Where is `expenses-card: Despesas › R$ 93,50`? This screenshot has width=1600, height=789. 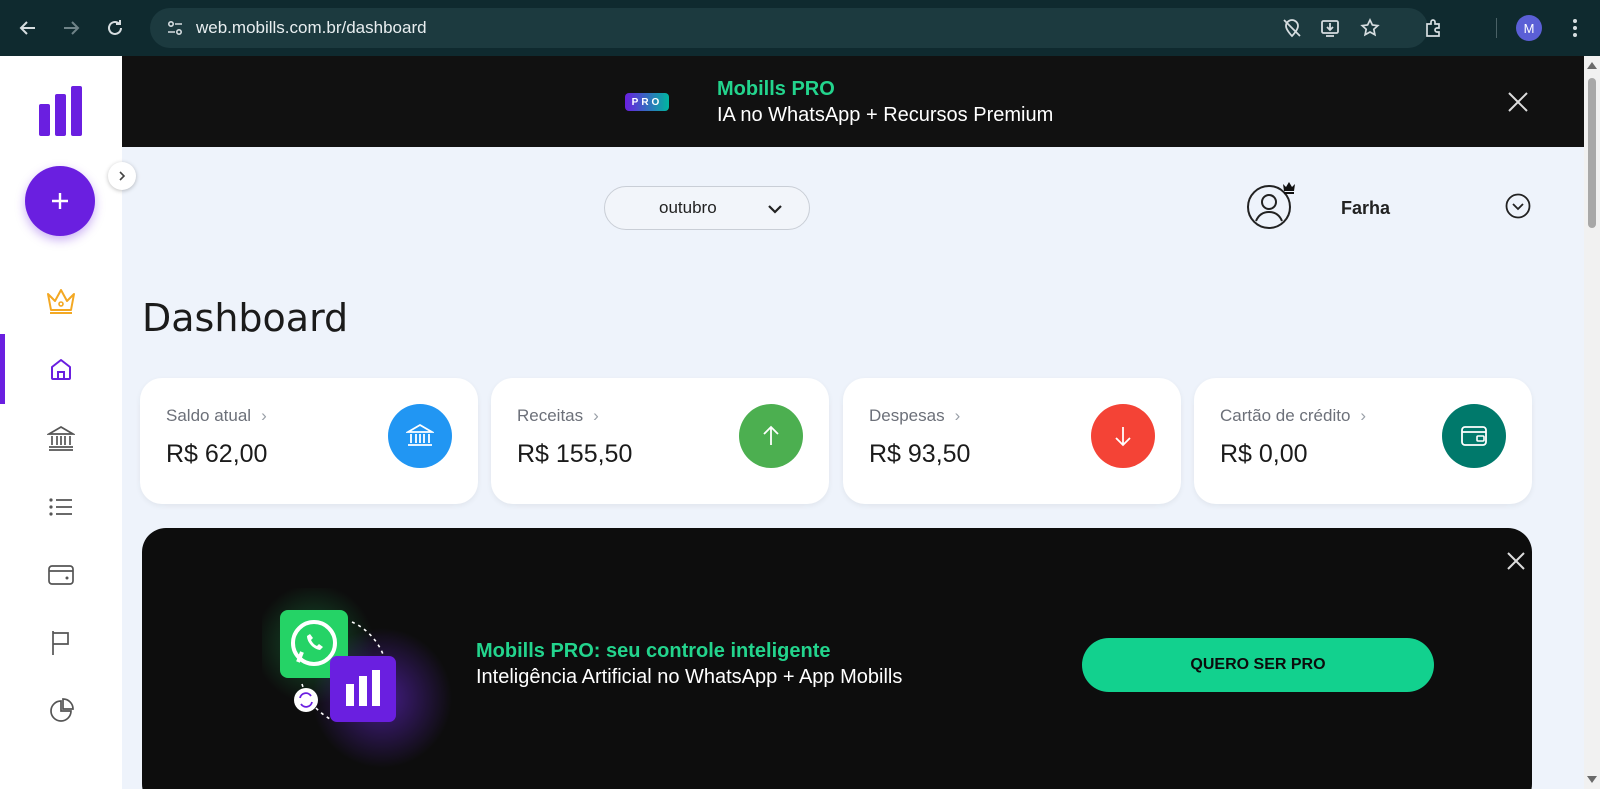
expenses-card: Despesas › R$ 93,50 is located at coordinates (1012, 441).